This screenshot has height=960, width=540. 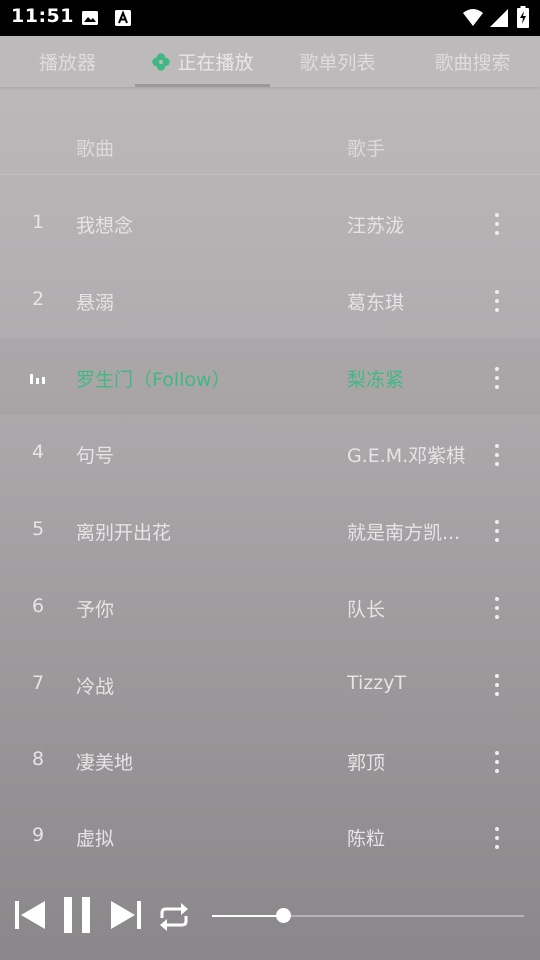 I want to click on song-number: 6, so click(x=38, y=606).